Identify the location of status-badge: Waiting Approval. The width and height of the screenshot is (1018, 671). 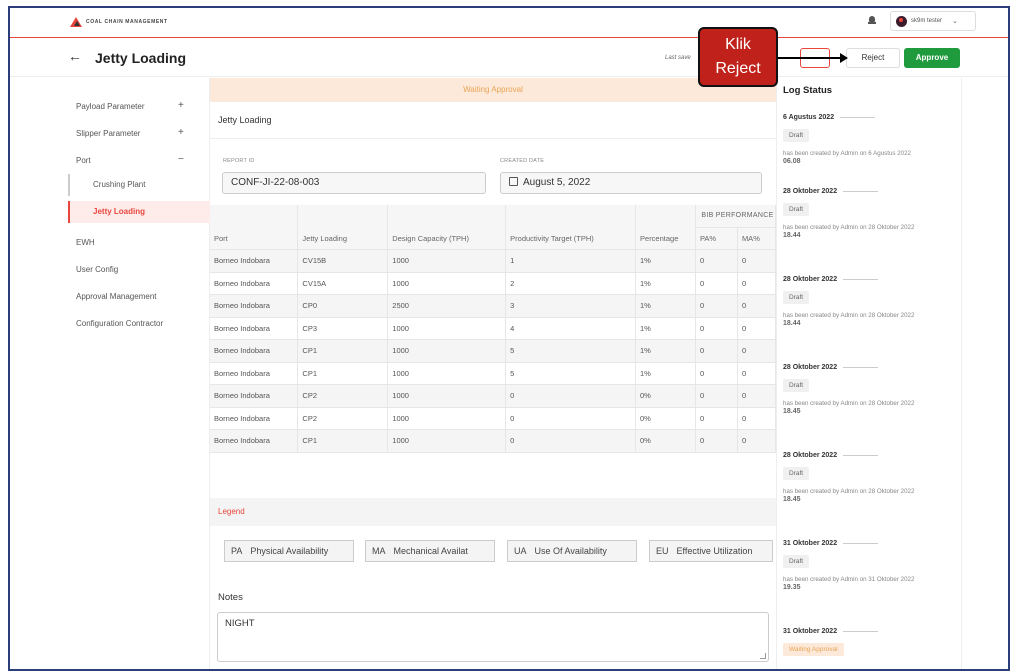
(813, 649).